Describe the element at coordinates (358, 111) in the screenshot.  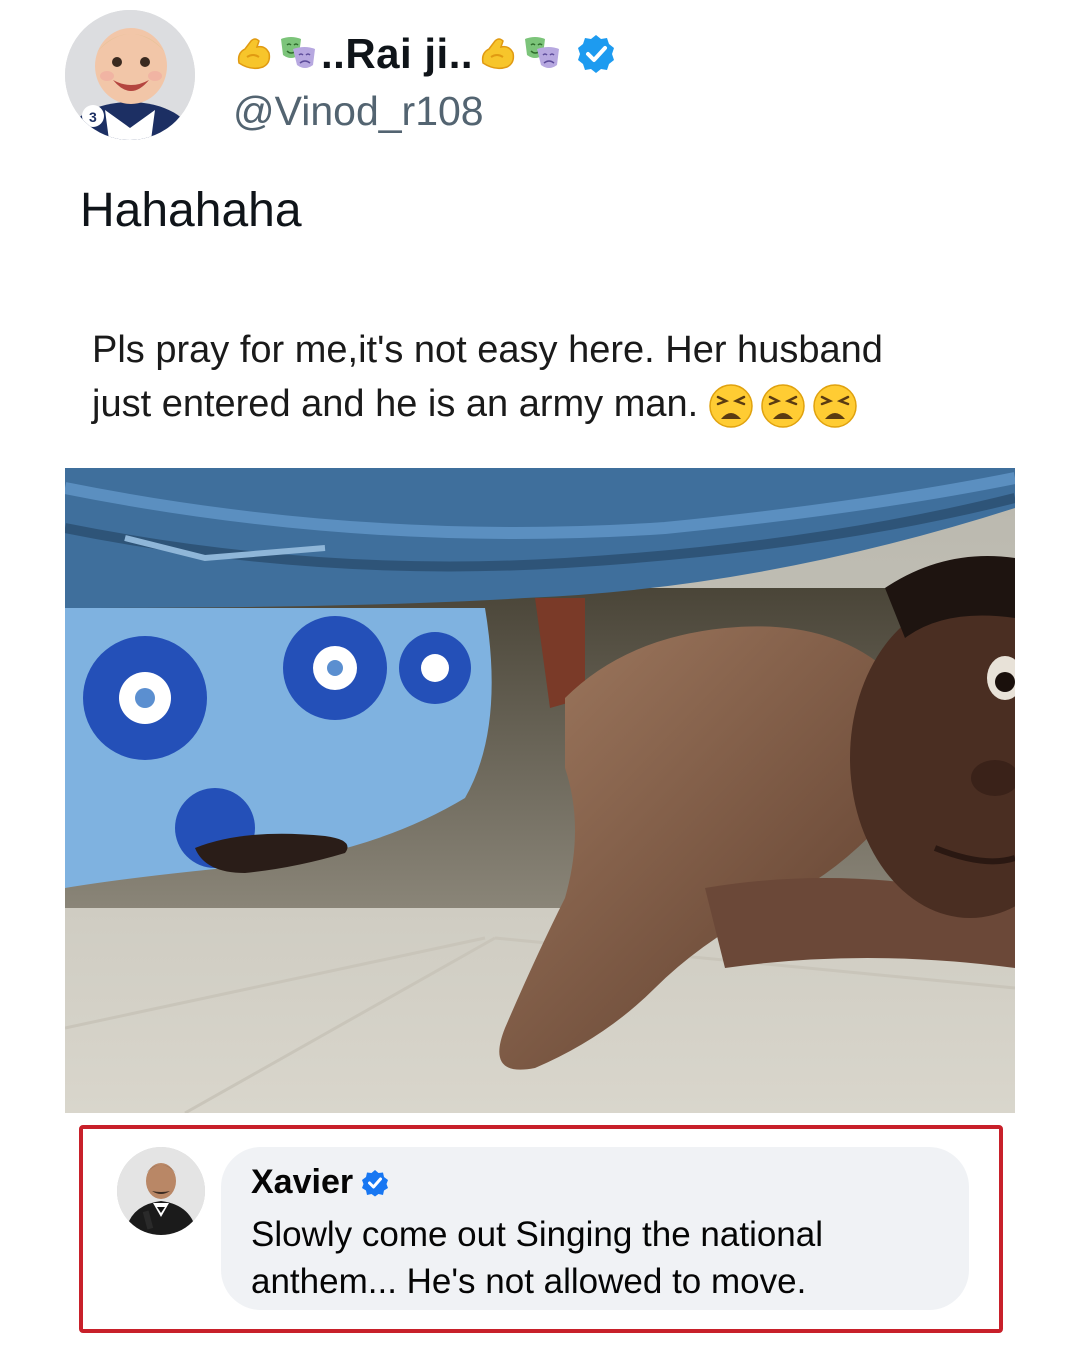
I see `author-handle: @Vinod_r108` at that location.